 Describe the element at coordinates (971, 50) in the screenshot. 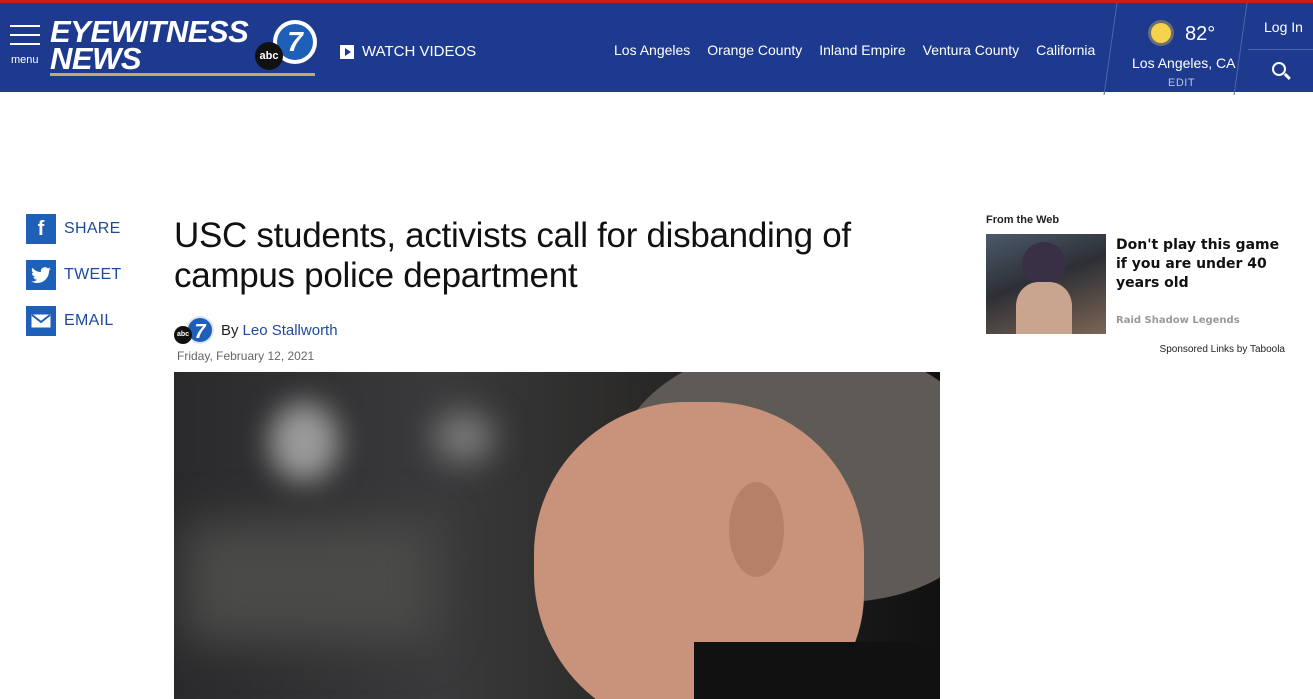

I see `nav-link-ventura-county: Ventura County` at that location.